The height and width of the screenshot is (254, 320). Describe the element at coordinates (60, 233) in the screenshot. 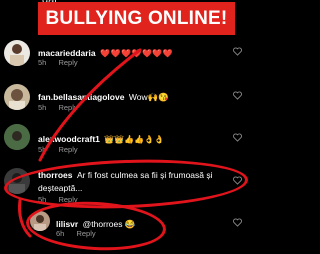

I see `comment-time: 6h` at that location.